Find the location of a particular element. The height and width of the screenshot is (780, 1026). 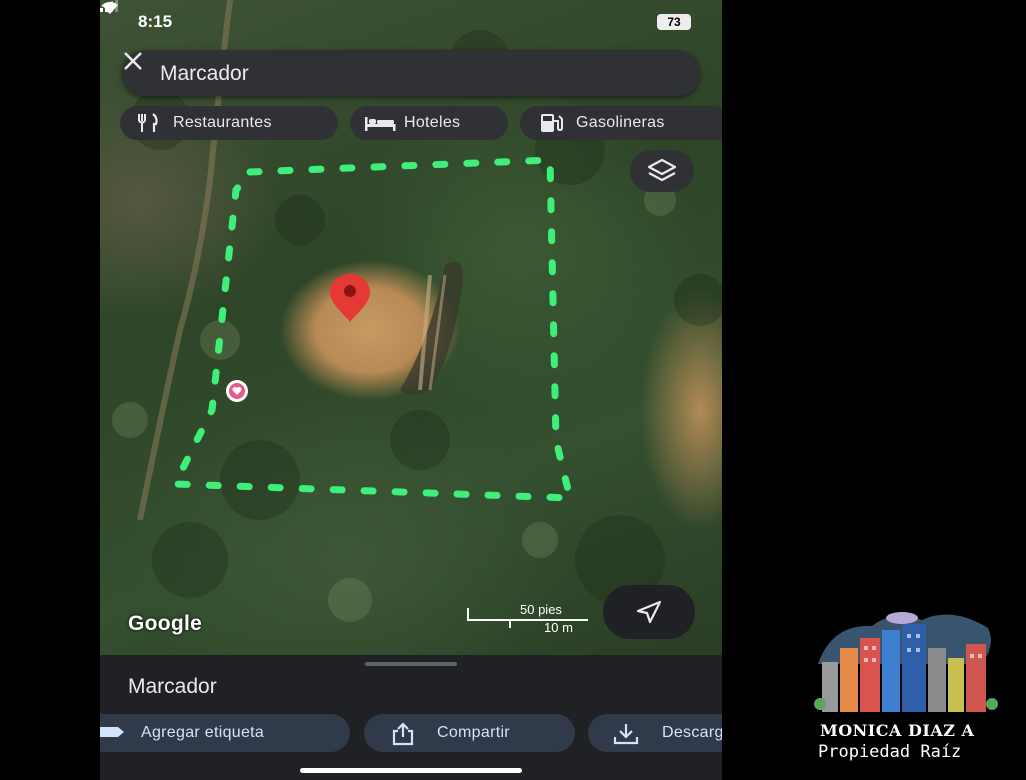

watermark-subtitle: Propiedad Raíz is located at coordinates (890, 752).